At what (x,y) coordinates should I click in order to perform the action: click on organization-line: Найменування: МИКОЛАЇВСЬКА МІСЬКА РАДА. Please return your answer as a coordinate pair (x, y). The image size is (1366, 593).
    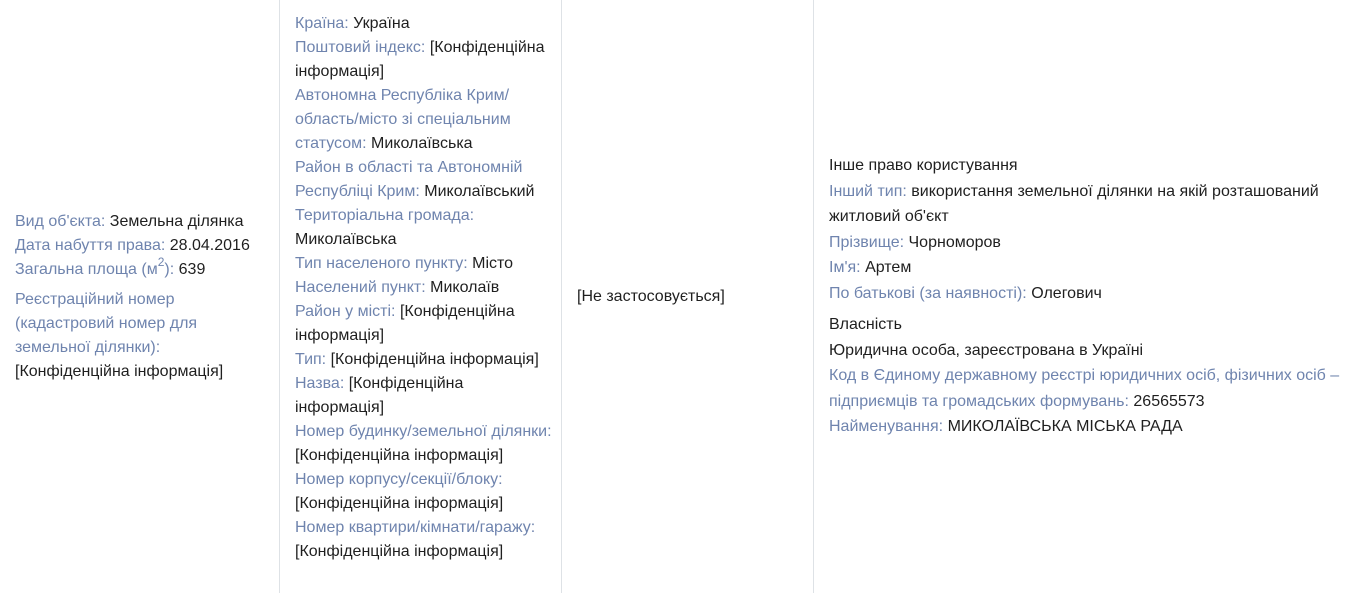
    Looking at the image, I should click on (1092, 427).